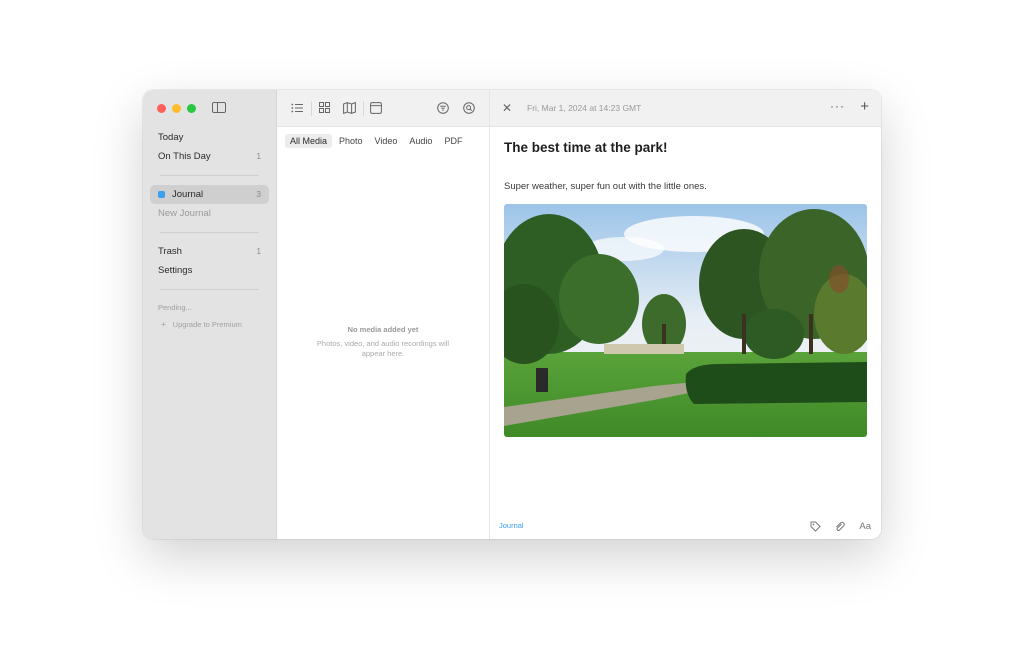 This screenshot has height=655, width=1024. Describe the element at coordinates (584, 108) in the screenshot. I see `entry-date: Fri, Mar 1, 2024 at 14:23 GMT` at that location.